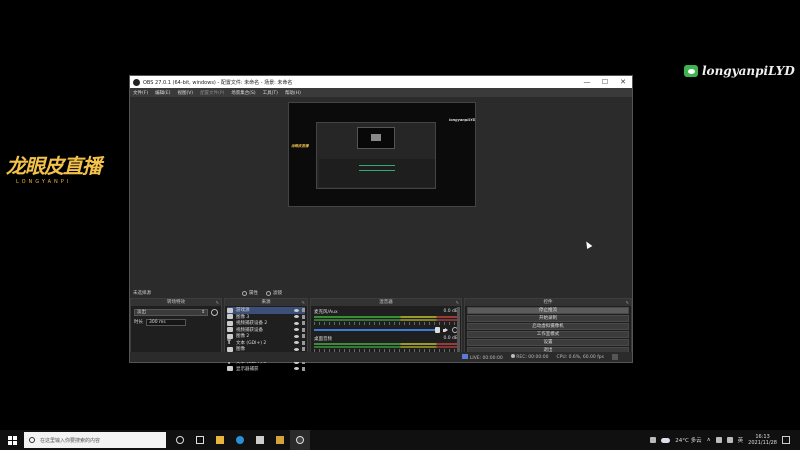  I want to click on close-button: ✕, so click(623, 82).